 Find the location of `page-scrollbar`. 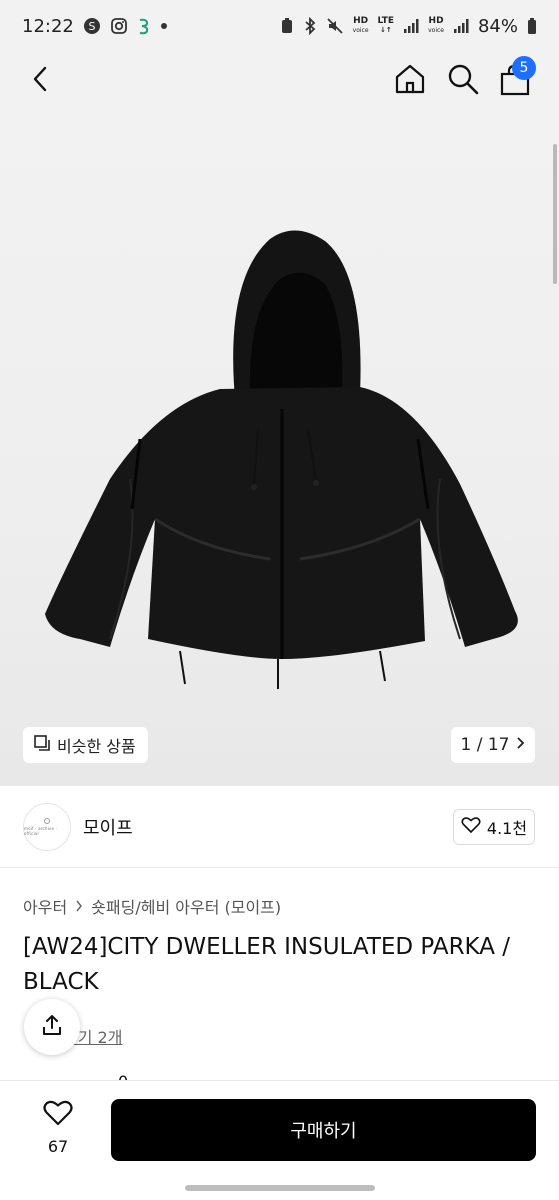

page-scrollbar is located at coordinates (555, 214).